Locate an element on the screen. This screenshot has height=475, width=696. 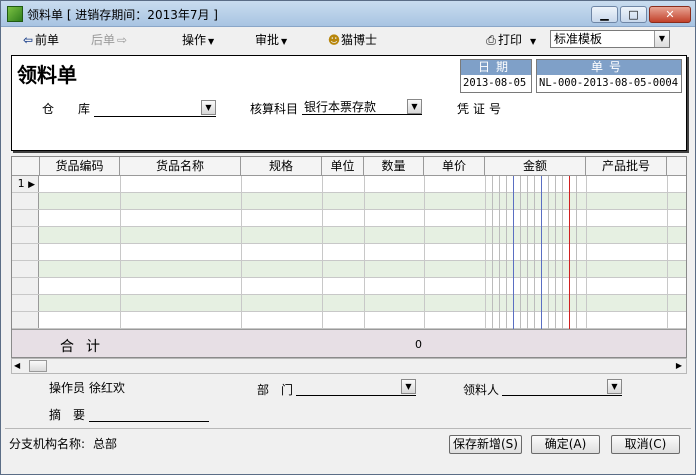
total-quantity: 0 is located at coordinates (418, 344).